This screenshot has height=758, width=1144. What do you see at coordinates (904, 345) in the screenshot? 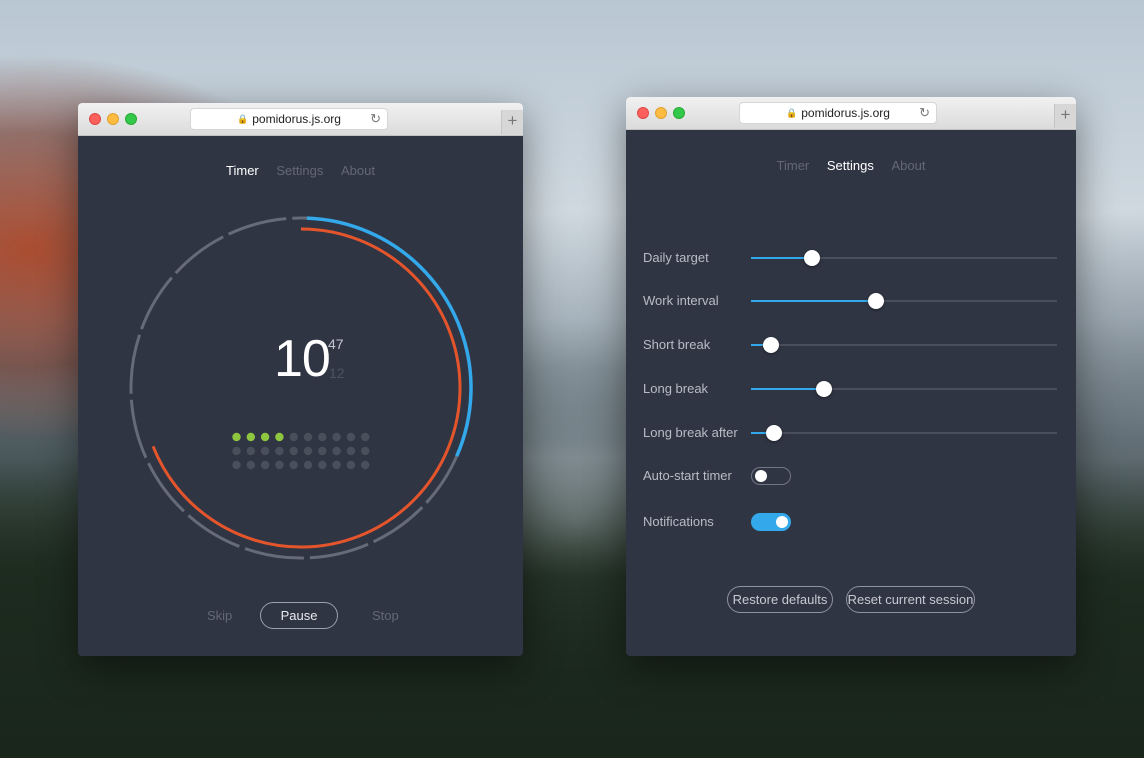
I see `short-break-slider` at bounding box center [904, 345].